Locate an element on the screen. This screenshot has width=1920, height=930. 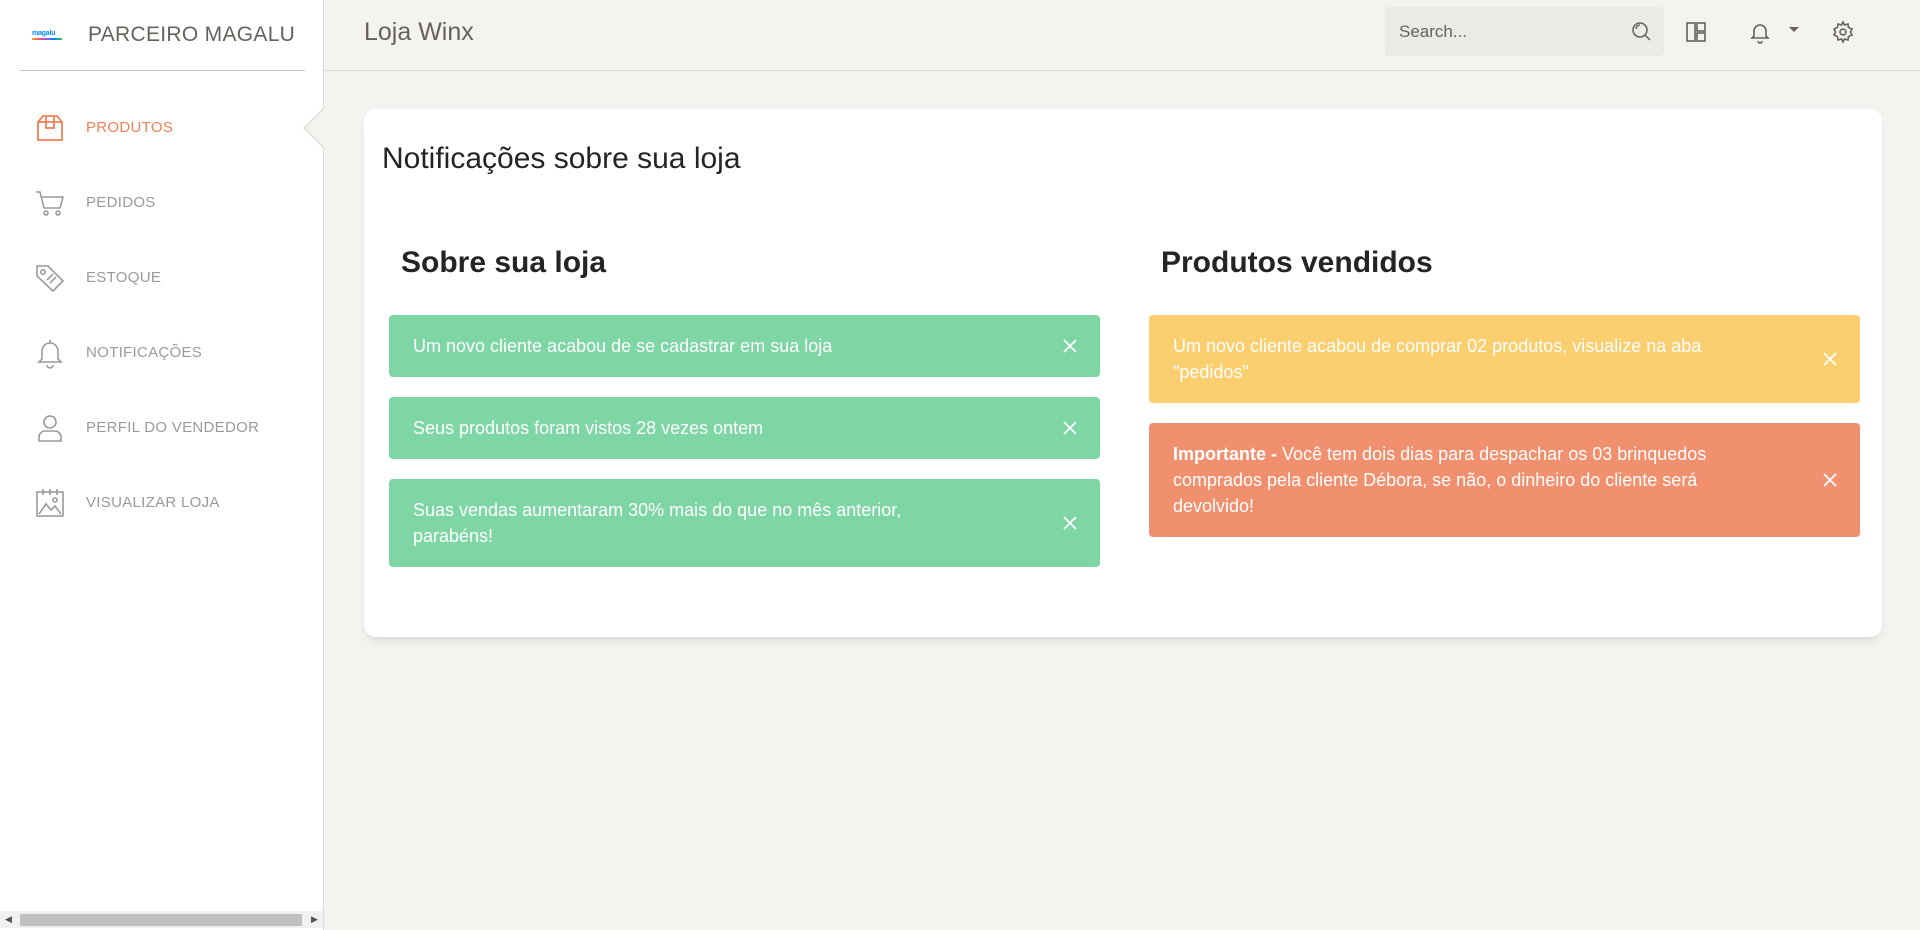
search-icon is located at coordinates (1641, 31).